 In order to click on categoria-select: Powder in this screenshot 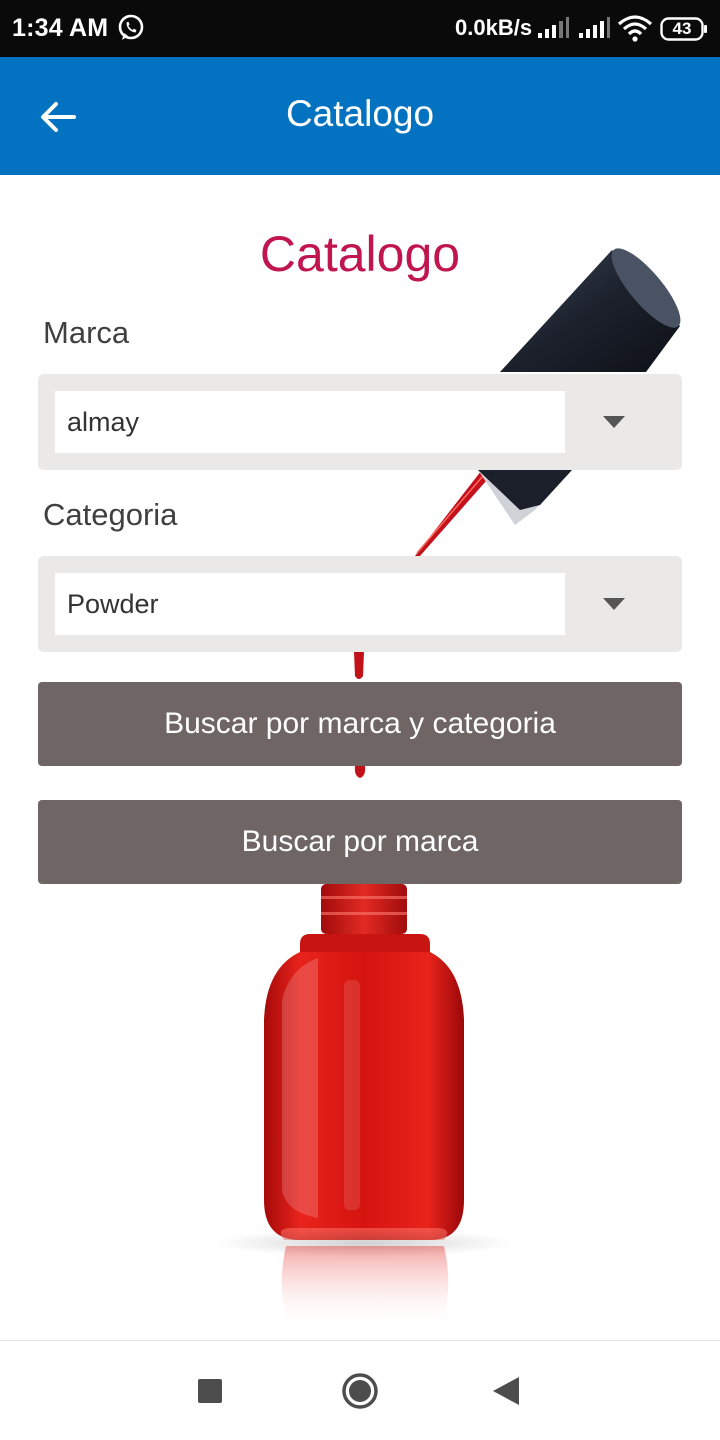, I will do `click(360, 604)`.